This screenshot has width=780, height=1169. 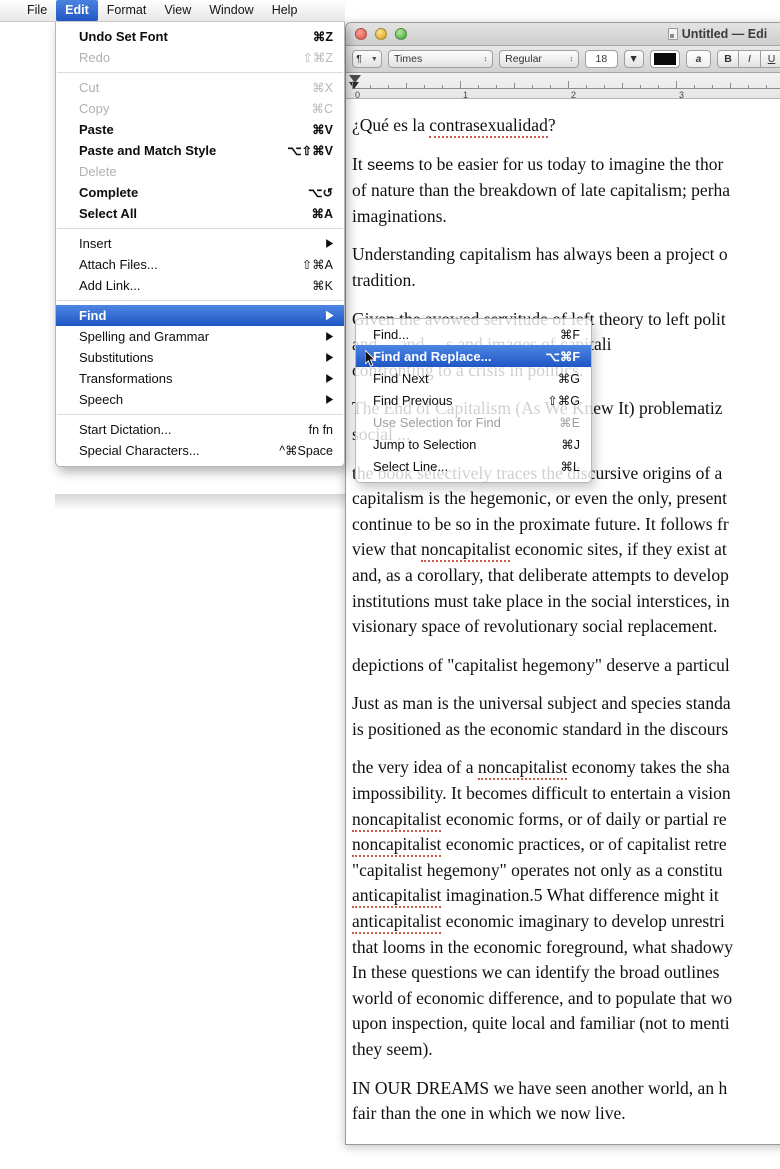 I want to click on submenu-item-jump-to-selection: Jump to Selection ⌘J, so click(x=473, y=444).